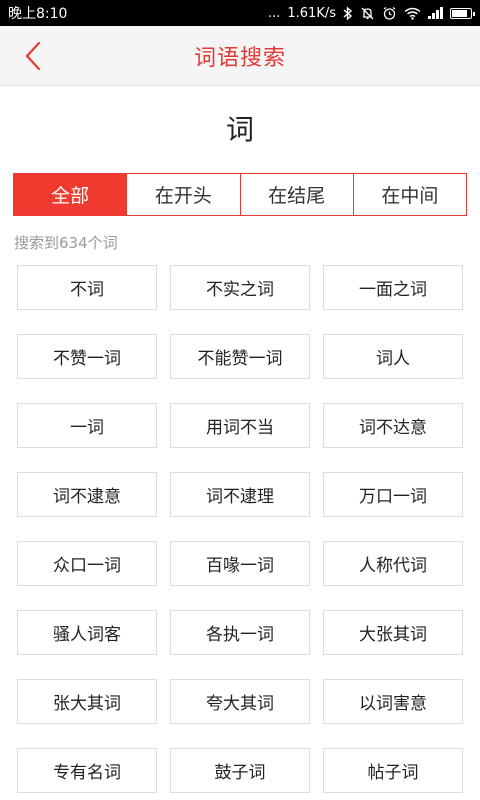 This screenshot has height=800, width=480. What do you see at coordinates (240, 701) in the screenshot?
I see `word-item: 夸大其词` at bounding box center [240, 701].